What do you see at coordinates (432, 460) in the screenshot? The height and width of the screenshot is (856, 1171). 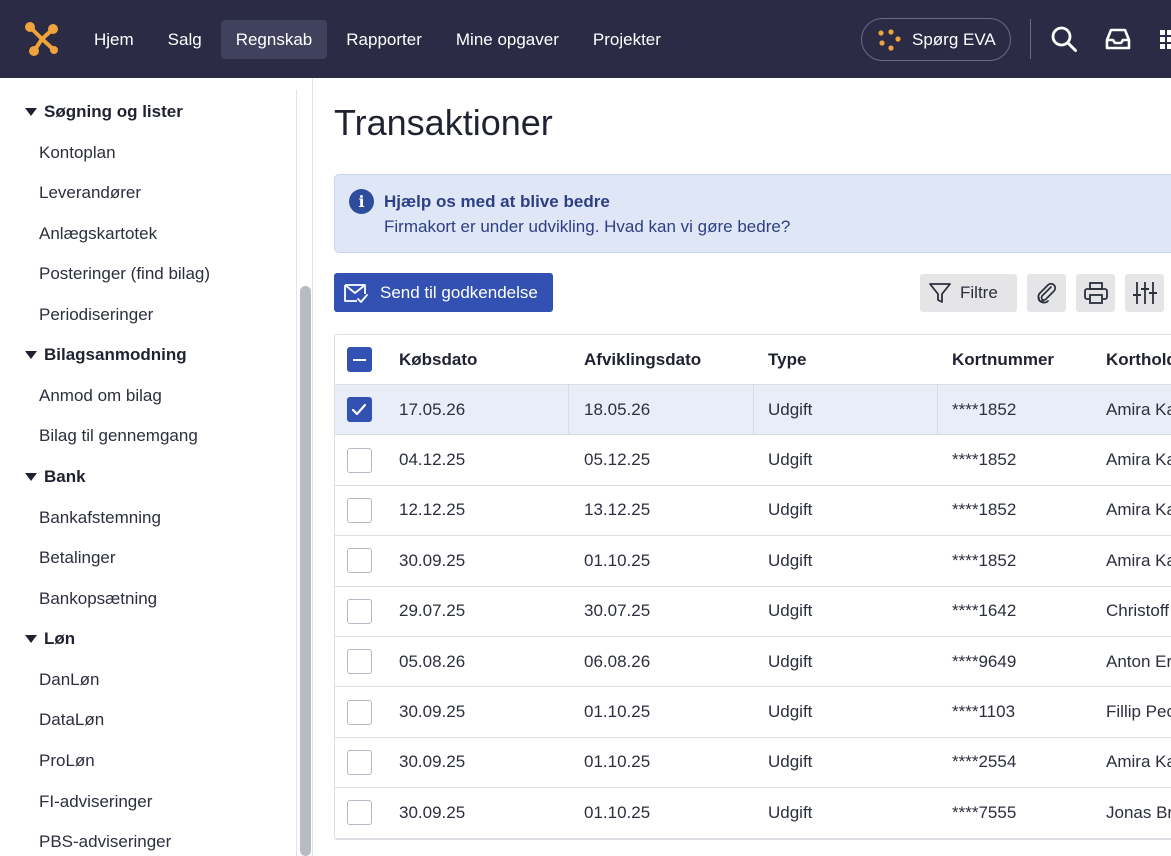 I see `cell-koebsdato: 04.12.25` at bounding box center [432, 460].